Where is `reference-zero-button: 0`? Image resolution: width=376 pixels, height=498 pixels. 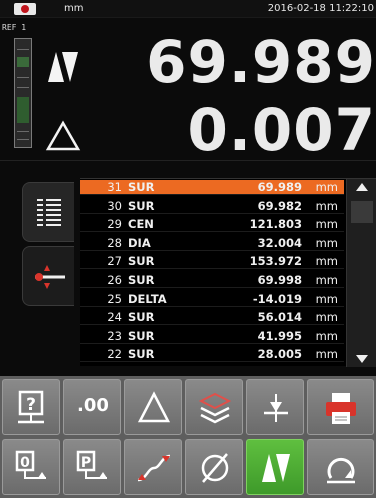 reference-zero-button: 0 is located at coordinates (31, 467).